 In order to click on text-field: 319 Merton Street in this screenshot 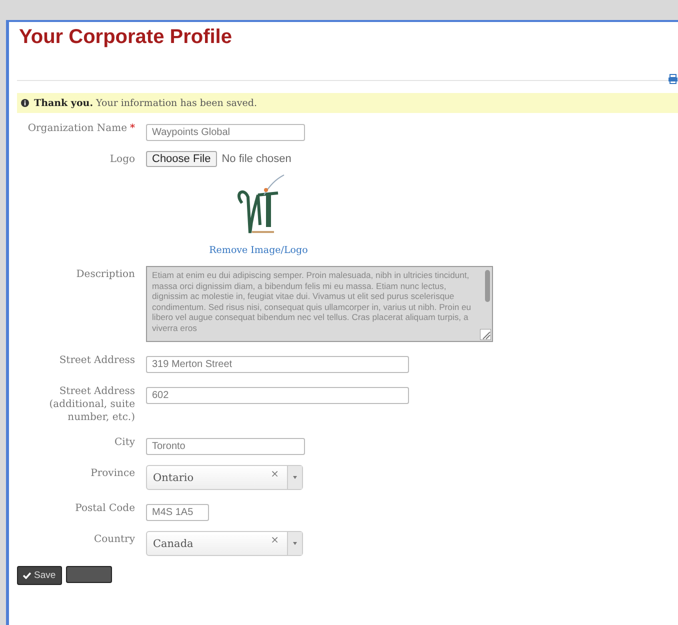, I will do `click(277, 364)`.